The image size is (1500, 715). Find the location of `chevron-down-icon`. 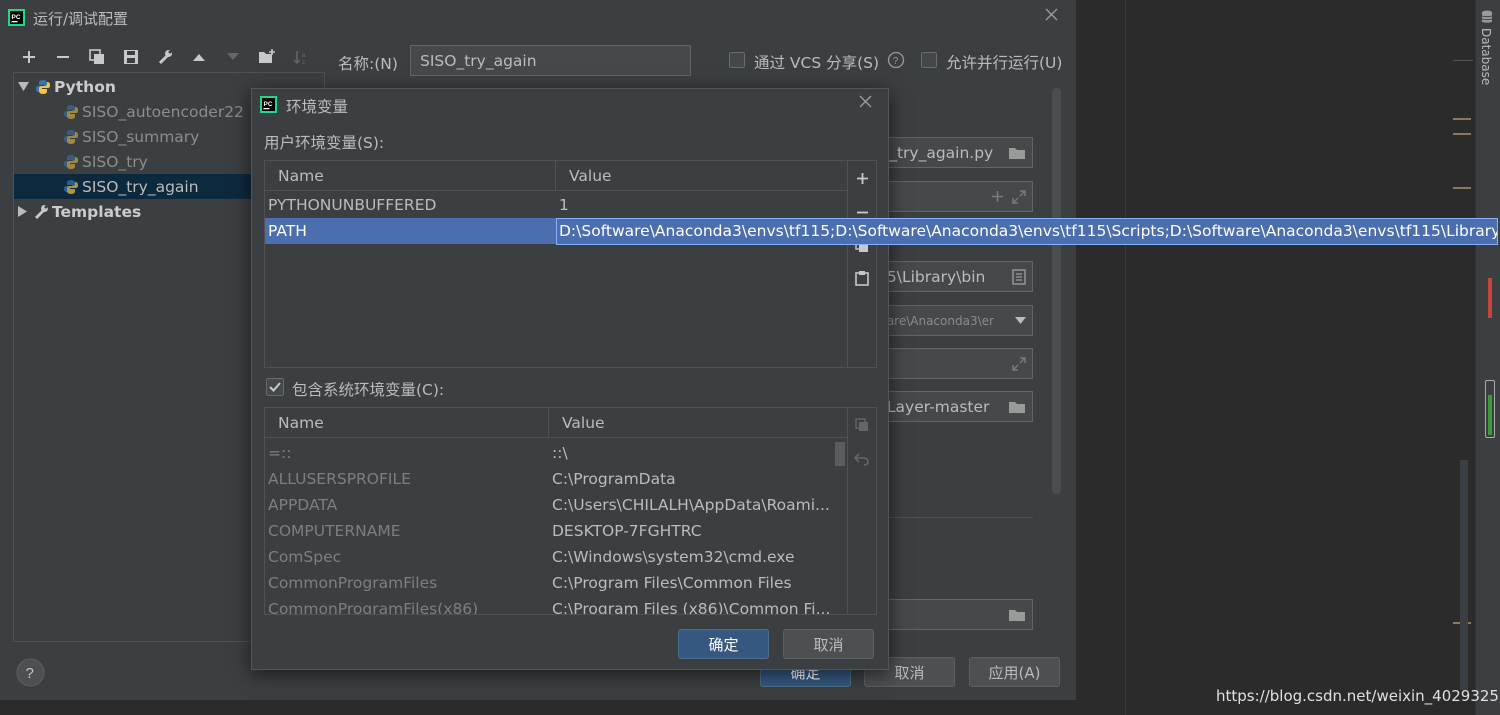

chevron-down-icon is located at coordinates (1020, 320).